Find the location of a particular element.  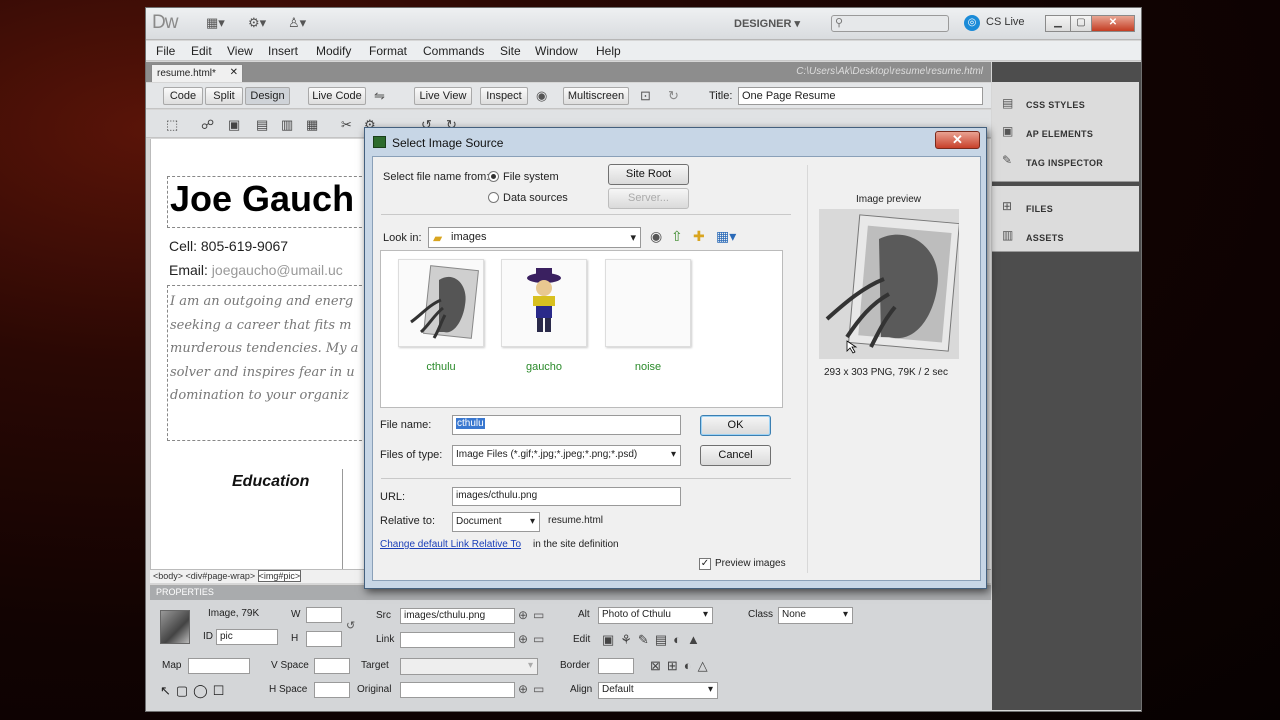

edit-tools-icon: ▣⚘✎▤◐▲ is located at coordinates (654, 640).